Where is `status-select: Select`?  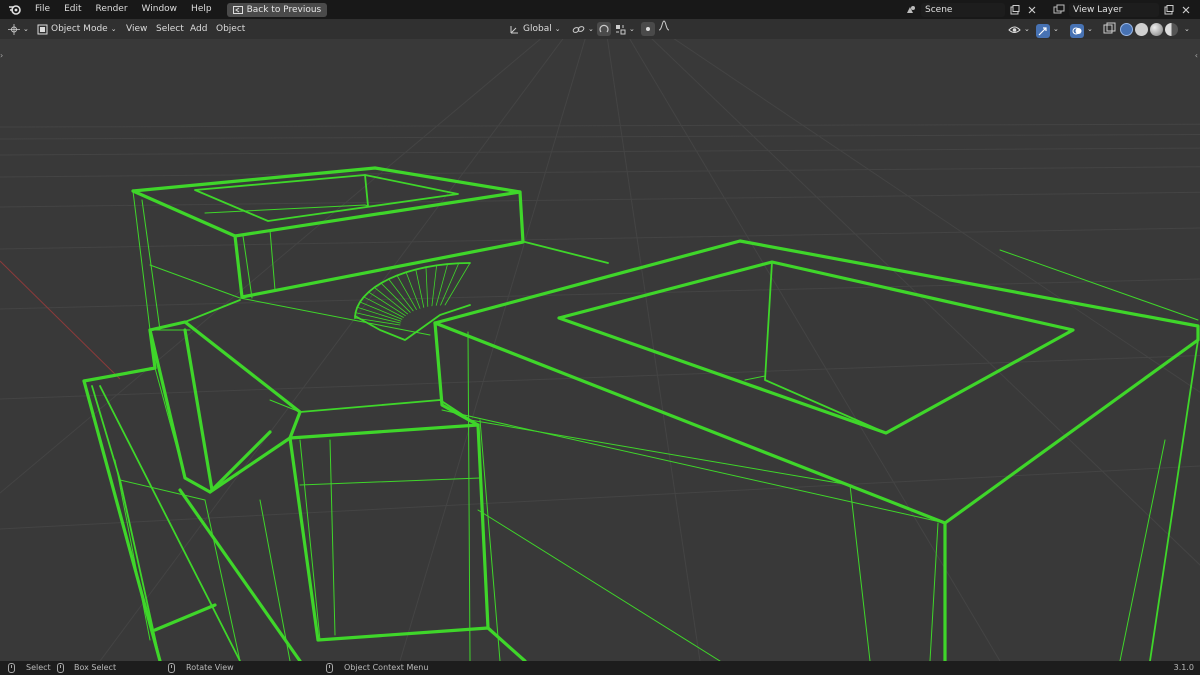
status-select: Select is located at coordinates (29, 668).